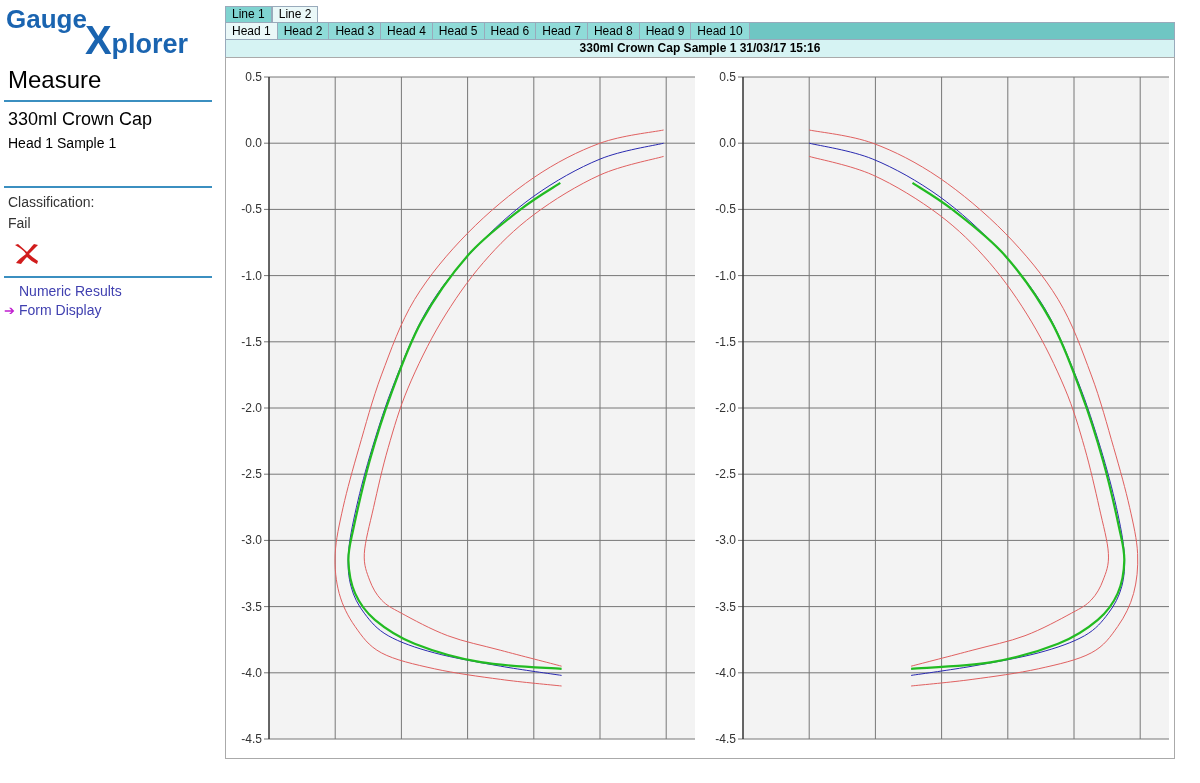 The width and height of the screenshot is (1200, 783). What do you see at coordinates (80, 119) in the screenshot?
I see `product-name: 330ml Crown Cap` at bounding box center [80, 119].